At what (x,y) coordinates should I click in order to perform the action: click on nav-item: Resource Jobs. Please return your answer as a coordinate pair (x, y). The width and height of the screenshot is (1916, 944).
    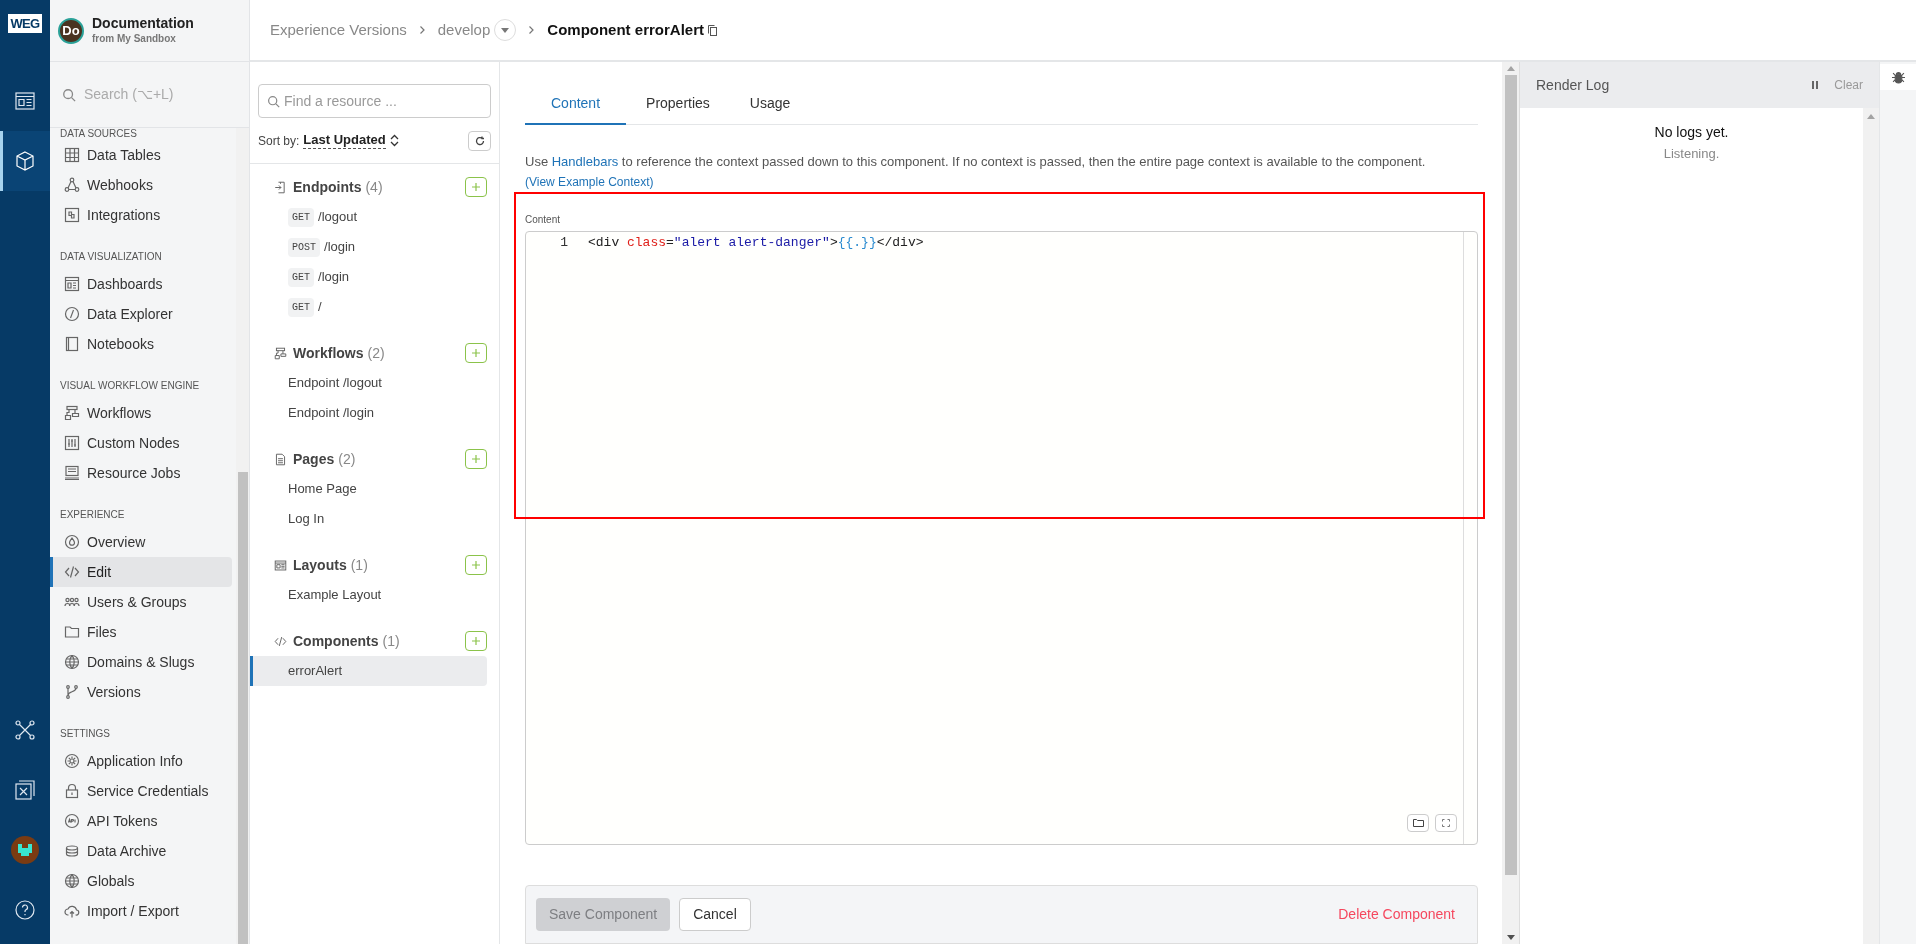
    Looking at the image, I should click on (141, 473).